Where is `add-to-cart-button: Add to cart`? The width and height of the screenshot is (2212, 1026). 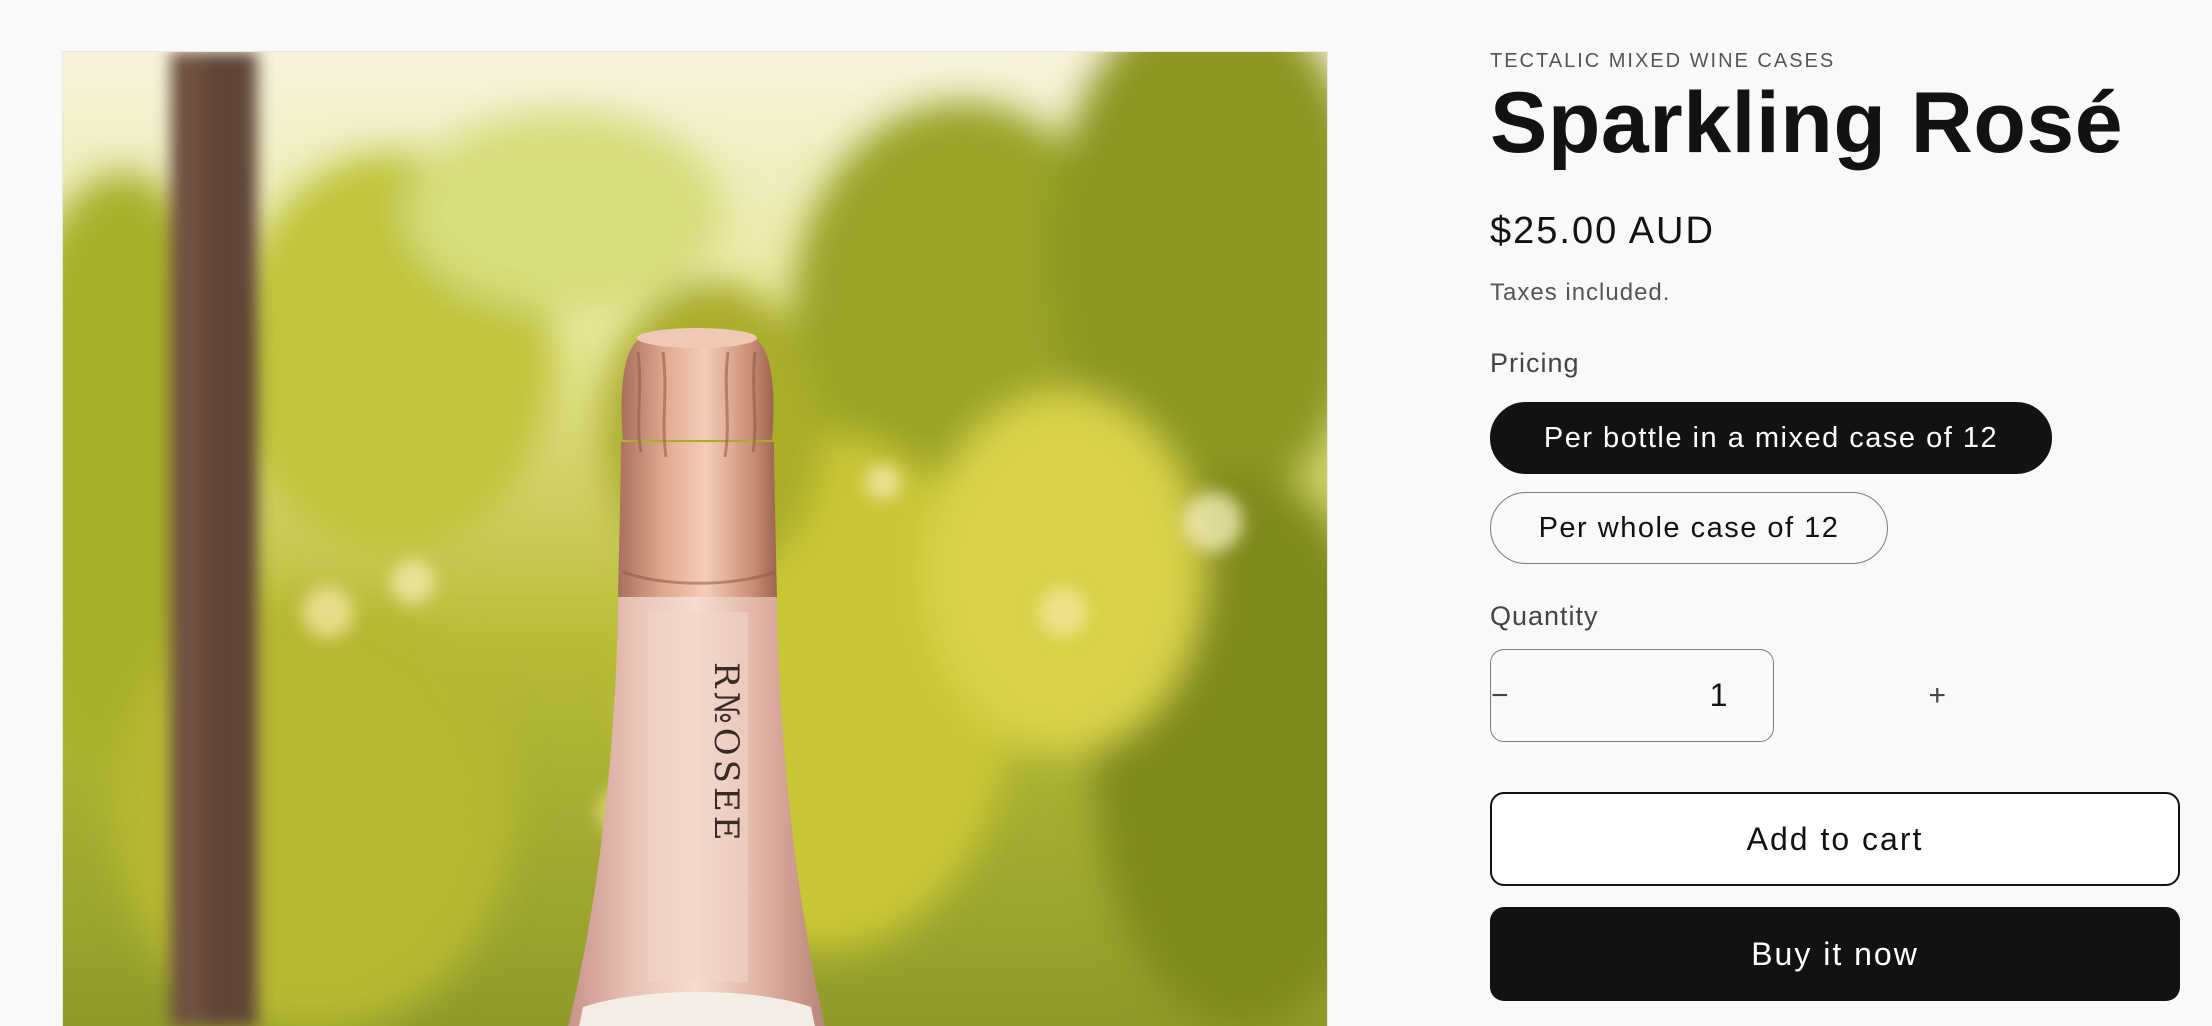 add-to-cart-button: Add to cart is located at coordinates (1835, 839).